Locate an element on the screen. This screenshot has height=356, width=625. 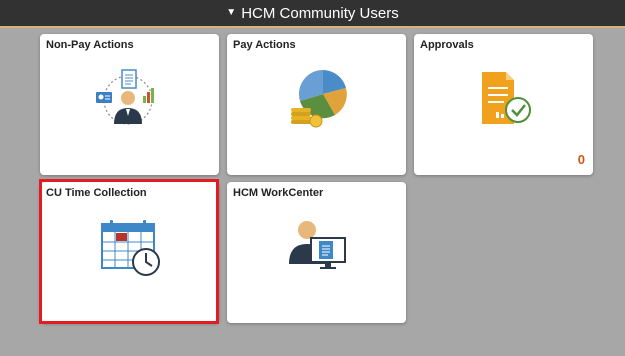
tile-cu-time-collection: CU Time Collection is located at coordinates (129, 252).